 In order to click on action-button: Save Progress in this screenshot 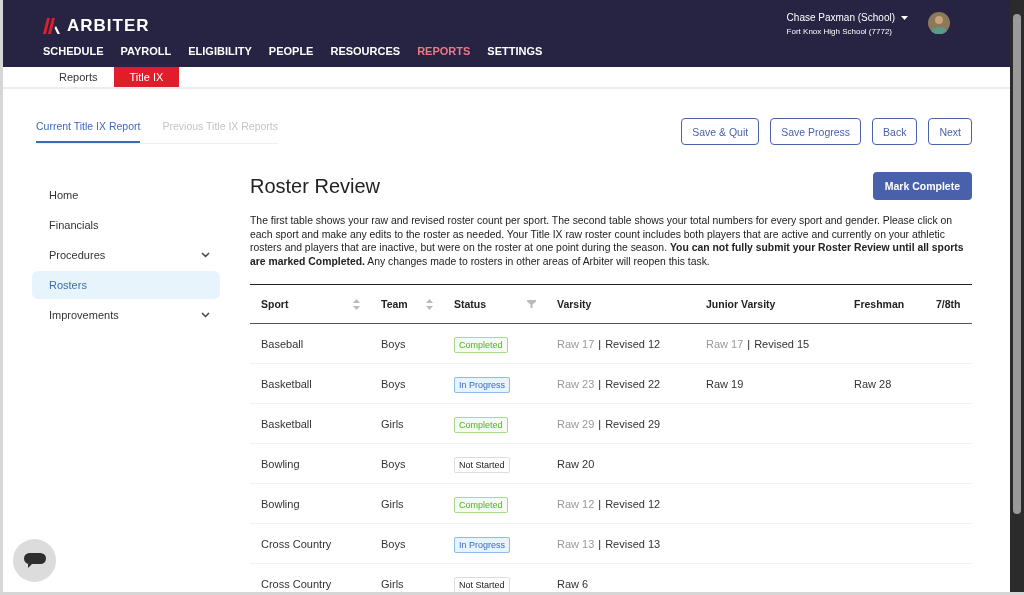, I will do `click(816, 131)`.